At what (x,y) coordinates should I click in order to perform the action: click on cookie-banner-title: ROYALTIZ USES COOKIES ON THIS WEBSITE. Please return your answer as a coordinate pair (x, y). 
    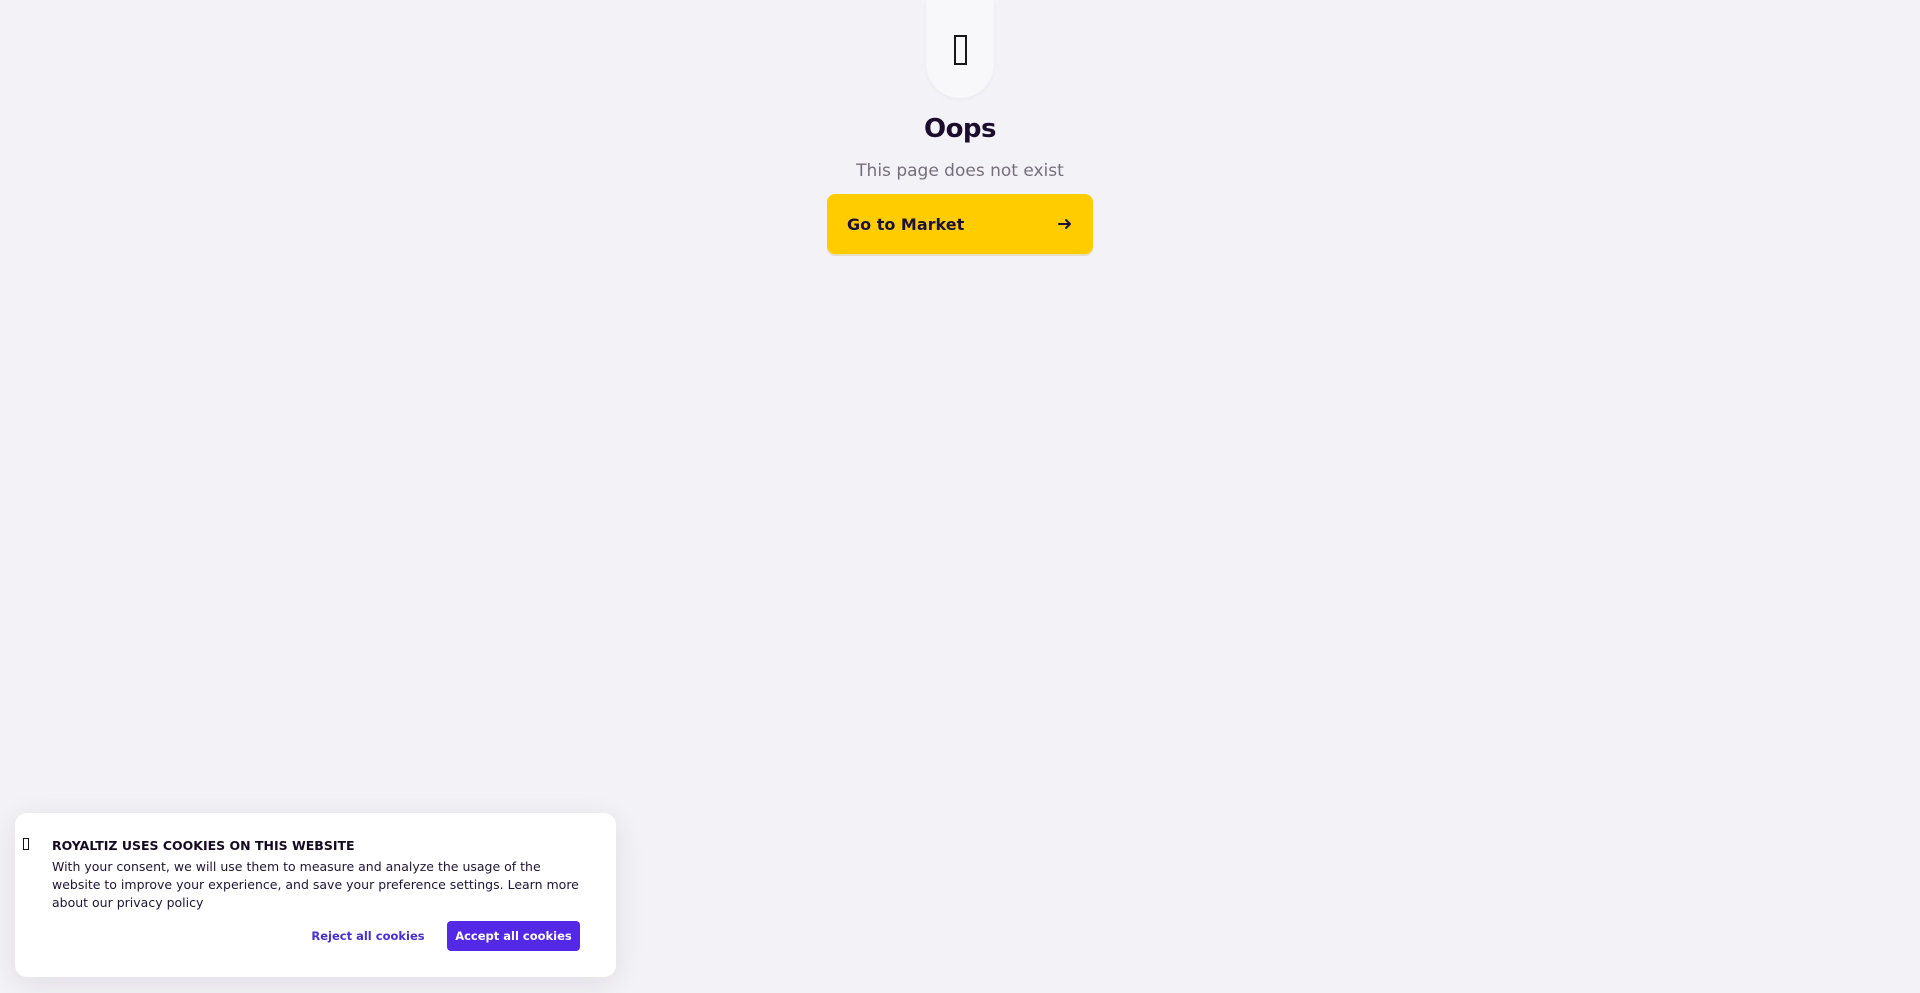
    Looking at the image, I should click on (203, 845).